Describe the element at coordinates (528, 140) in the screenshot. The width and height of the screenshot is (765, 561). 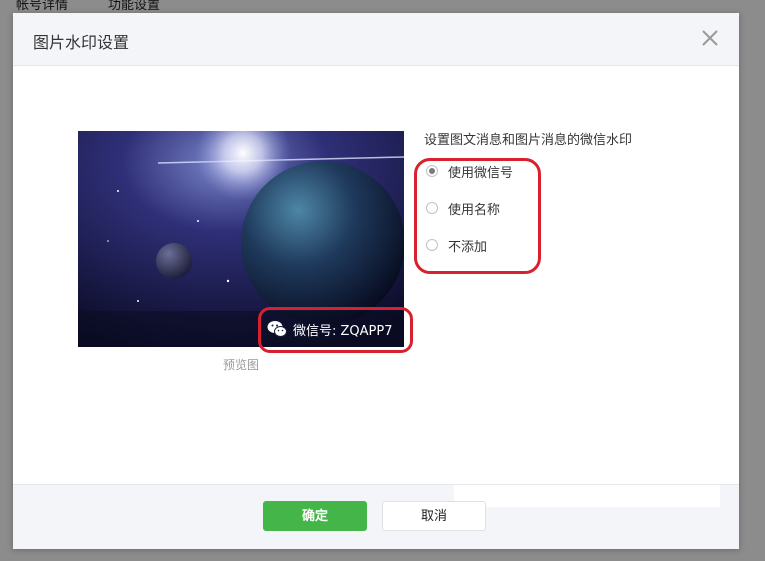
I see `options-title: 设置图文消息和图片消息的微信水印` at that location.